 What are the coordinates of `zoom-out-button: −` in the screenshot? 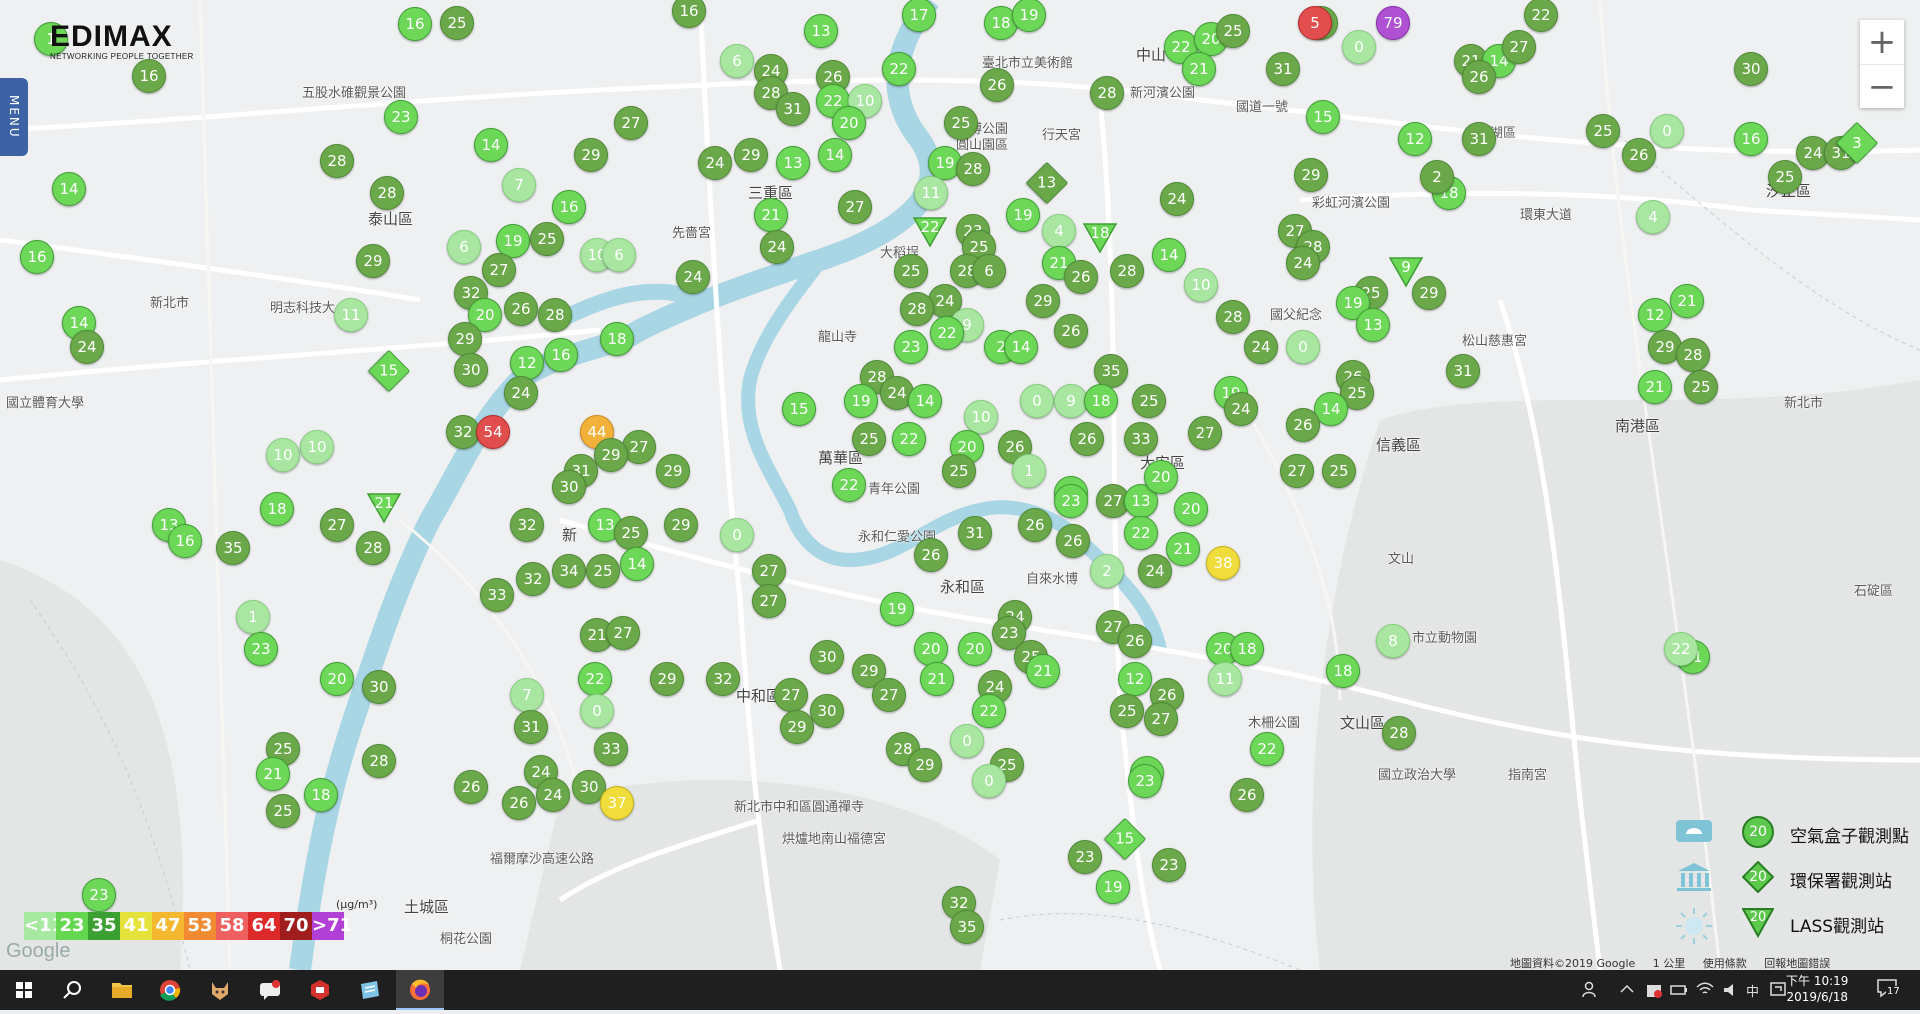 It's located at (1882, 86).